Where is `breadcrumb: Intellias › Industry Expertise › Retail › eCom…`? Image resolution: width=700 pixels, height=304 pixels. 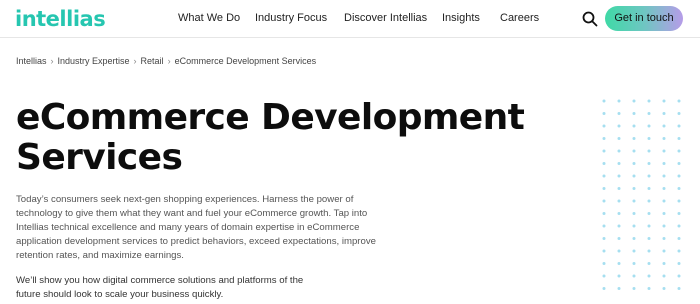 breadcrumb: Intellias › Industry Expertise › Retail › eCom… is located at coordinates (166, 61).